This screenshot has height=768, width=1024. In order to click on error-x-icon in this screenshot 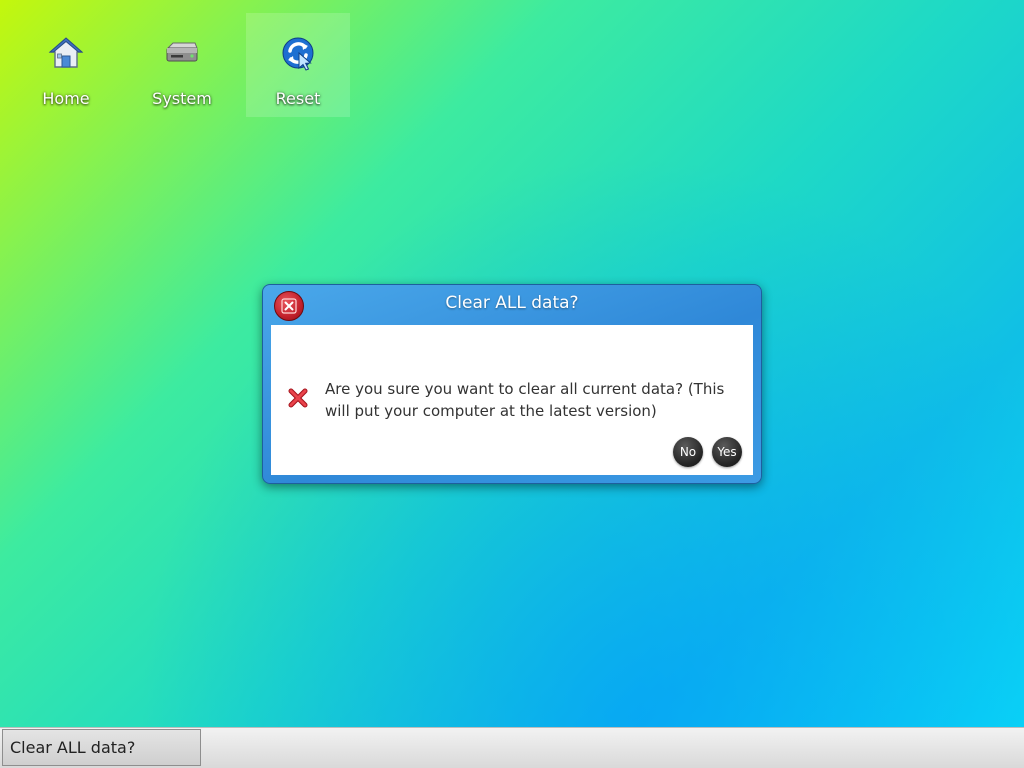, I will do `click(298, 398)`.